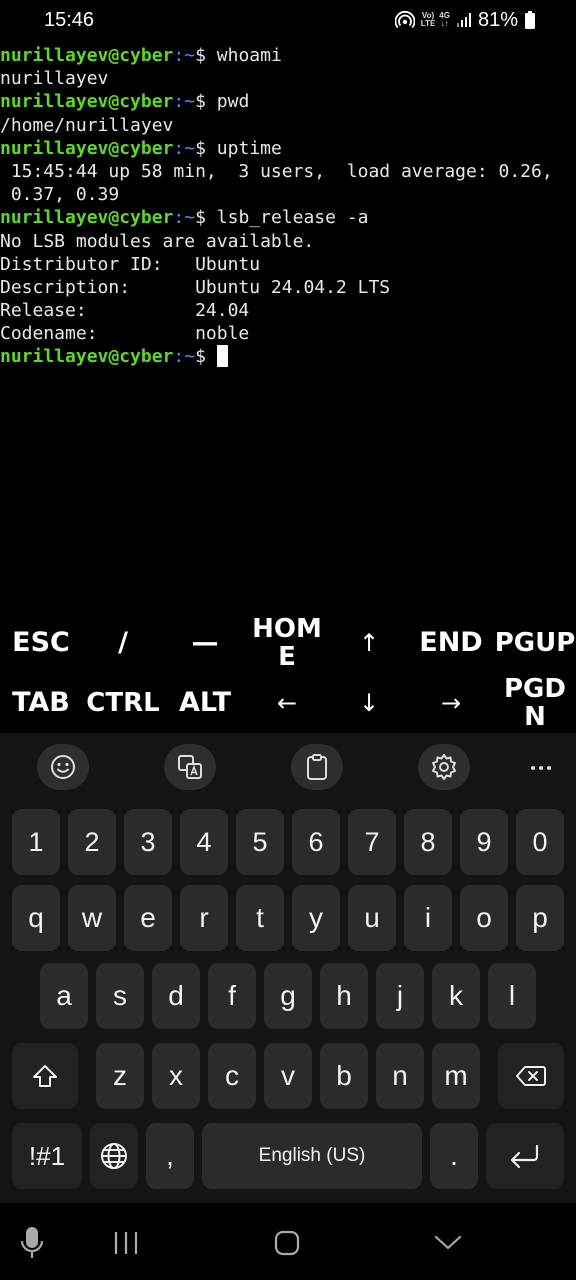  Describe the element at coordinates (288, 310) in the screenshot. I see `terminal-output-line: Release: 24.04` at that location.